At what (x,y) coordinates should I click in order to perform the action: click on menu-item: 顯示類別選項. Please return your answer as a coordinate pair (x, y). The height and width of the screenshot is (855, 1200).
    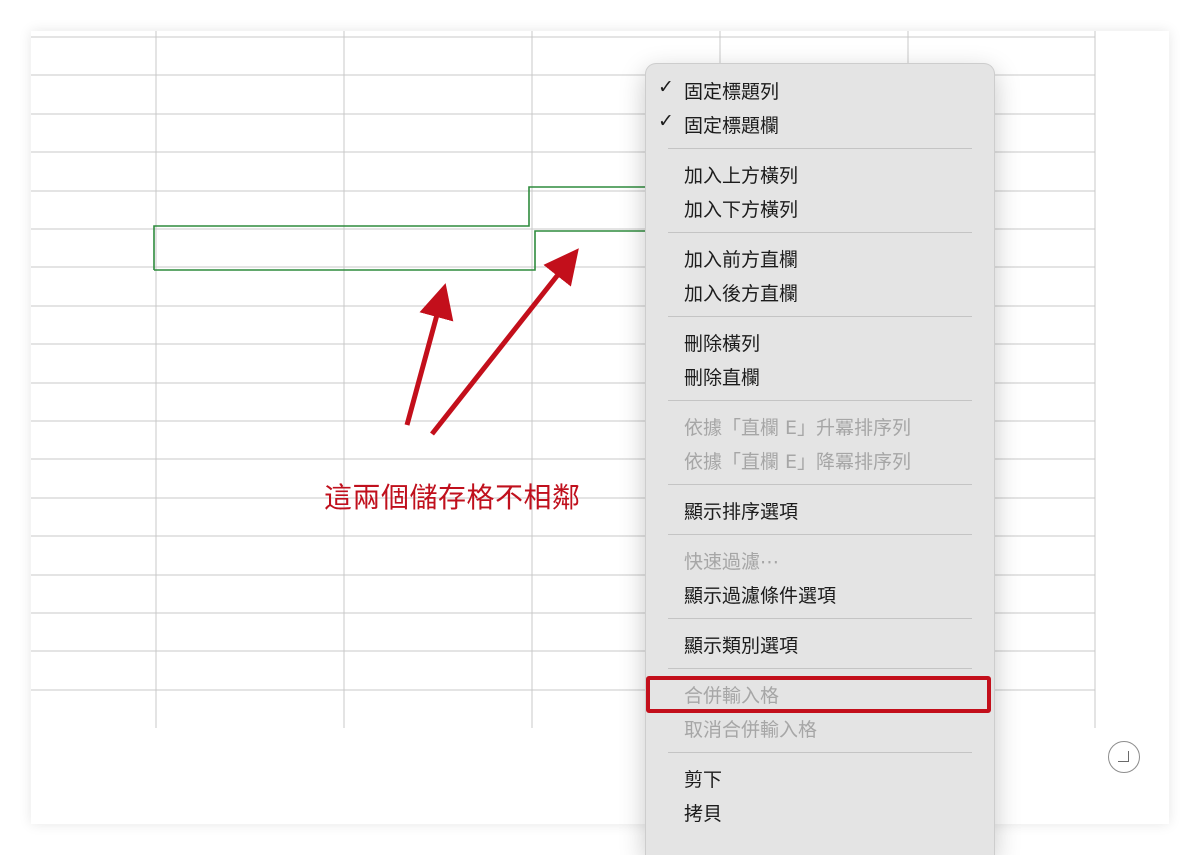
    Looking at the image, I should click on (820, 643).